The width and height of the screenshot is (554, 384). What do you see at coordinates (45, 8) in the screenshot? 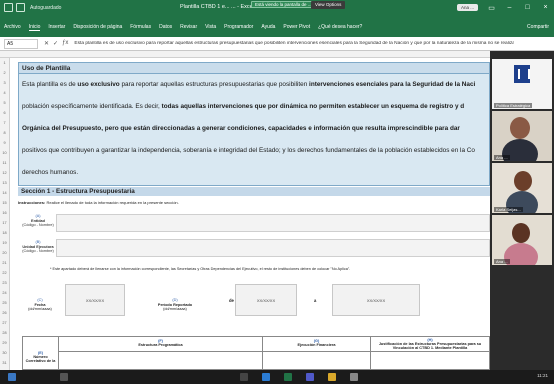
I see `autosave-label: Autoguardado` at bounding box center [45, 8].